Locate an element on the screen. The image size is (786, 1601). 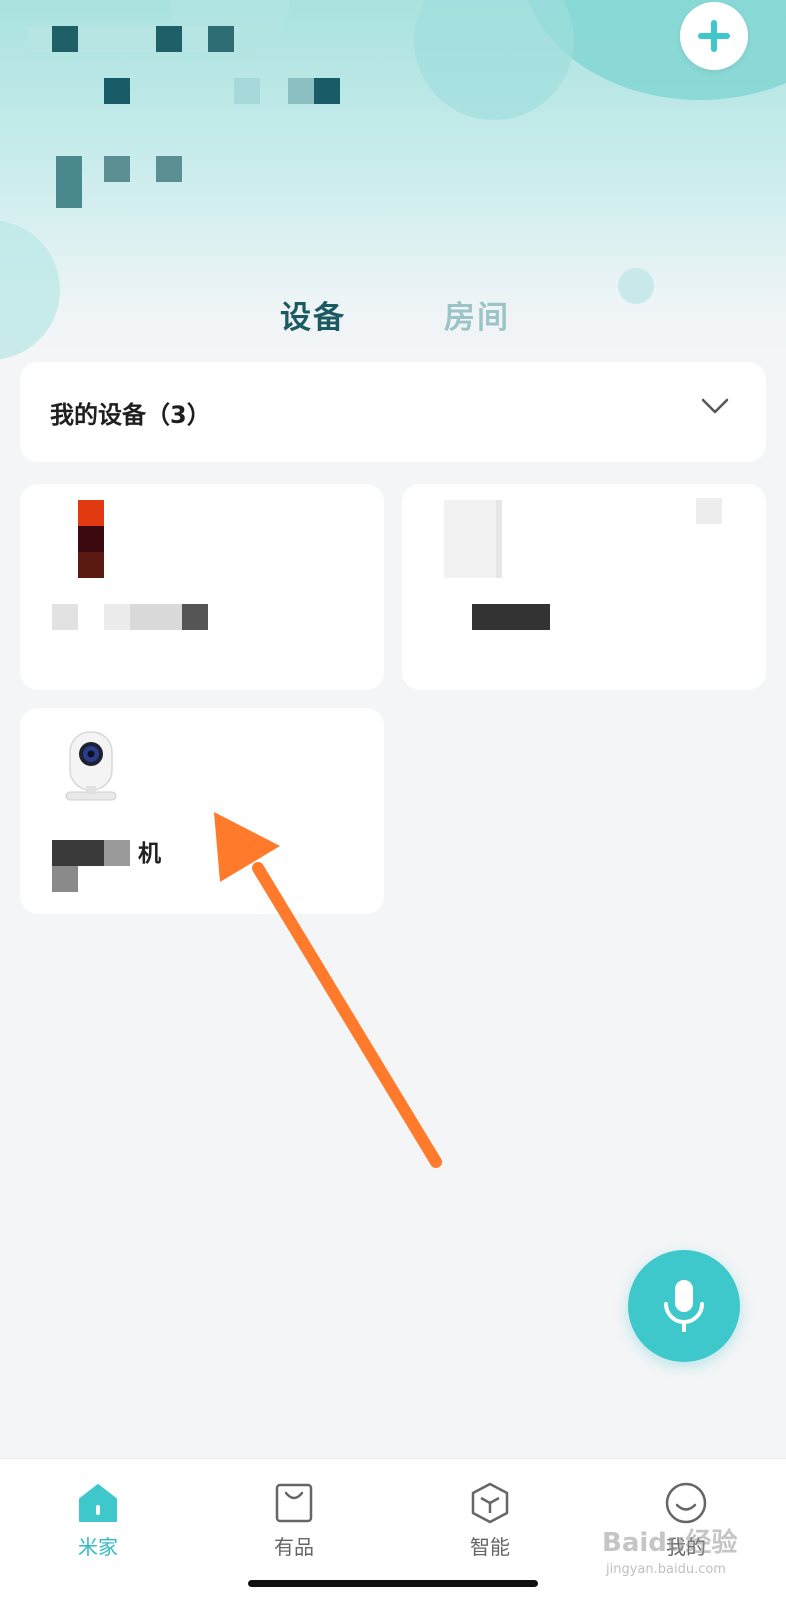
nav-label-home: 米家 is located at coordinates (98, 1547).